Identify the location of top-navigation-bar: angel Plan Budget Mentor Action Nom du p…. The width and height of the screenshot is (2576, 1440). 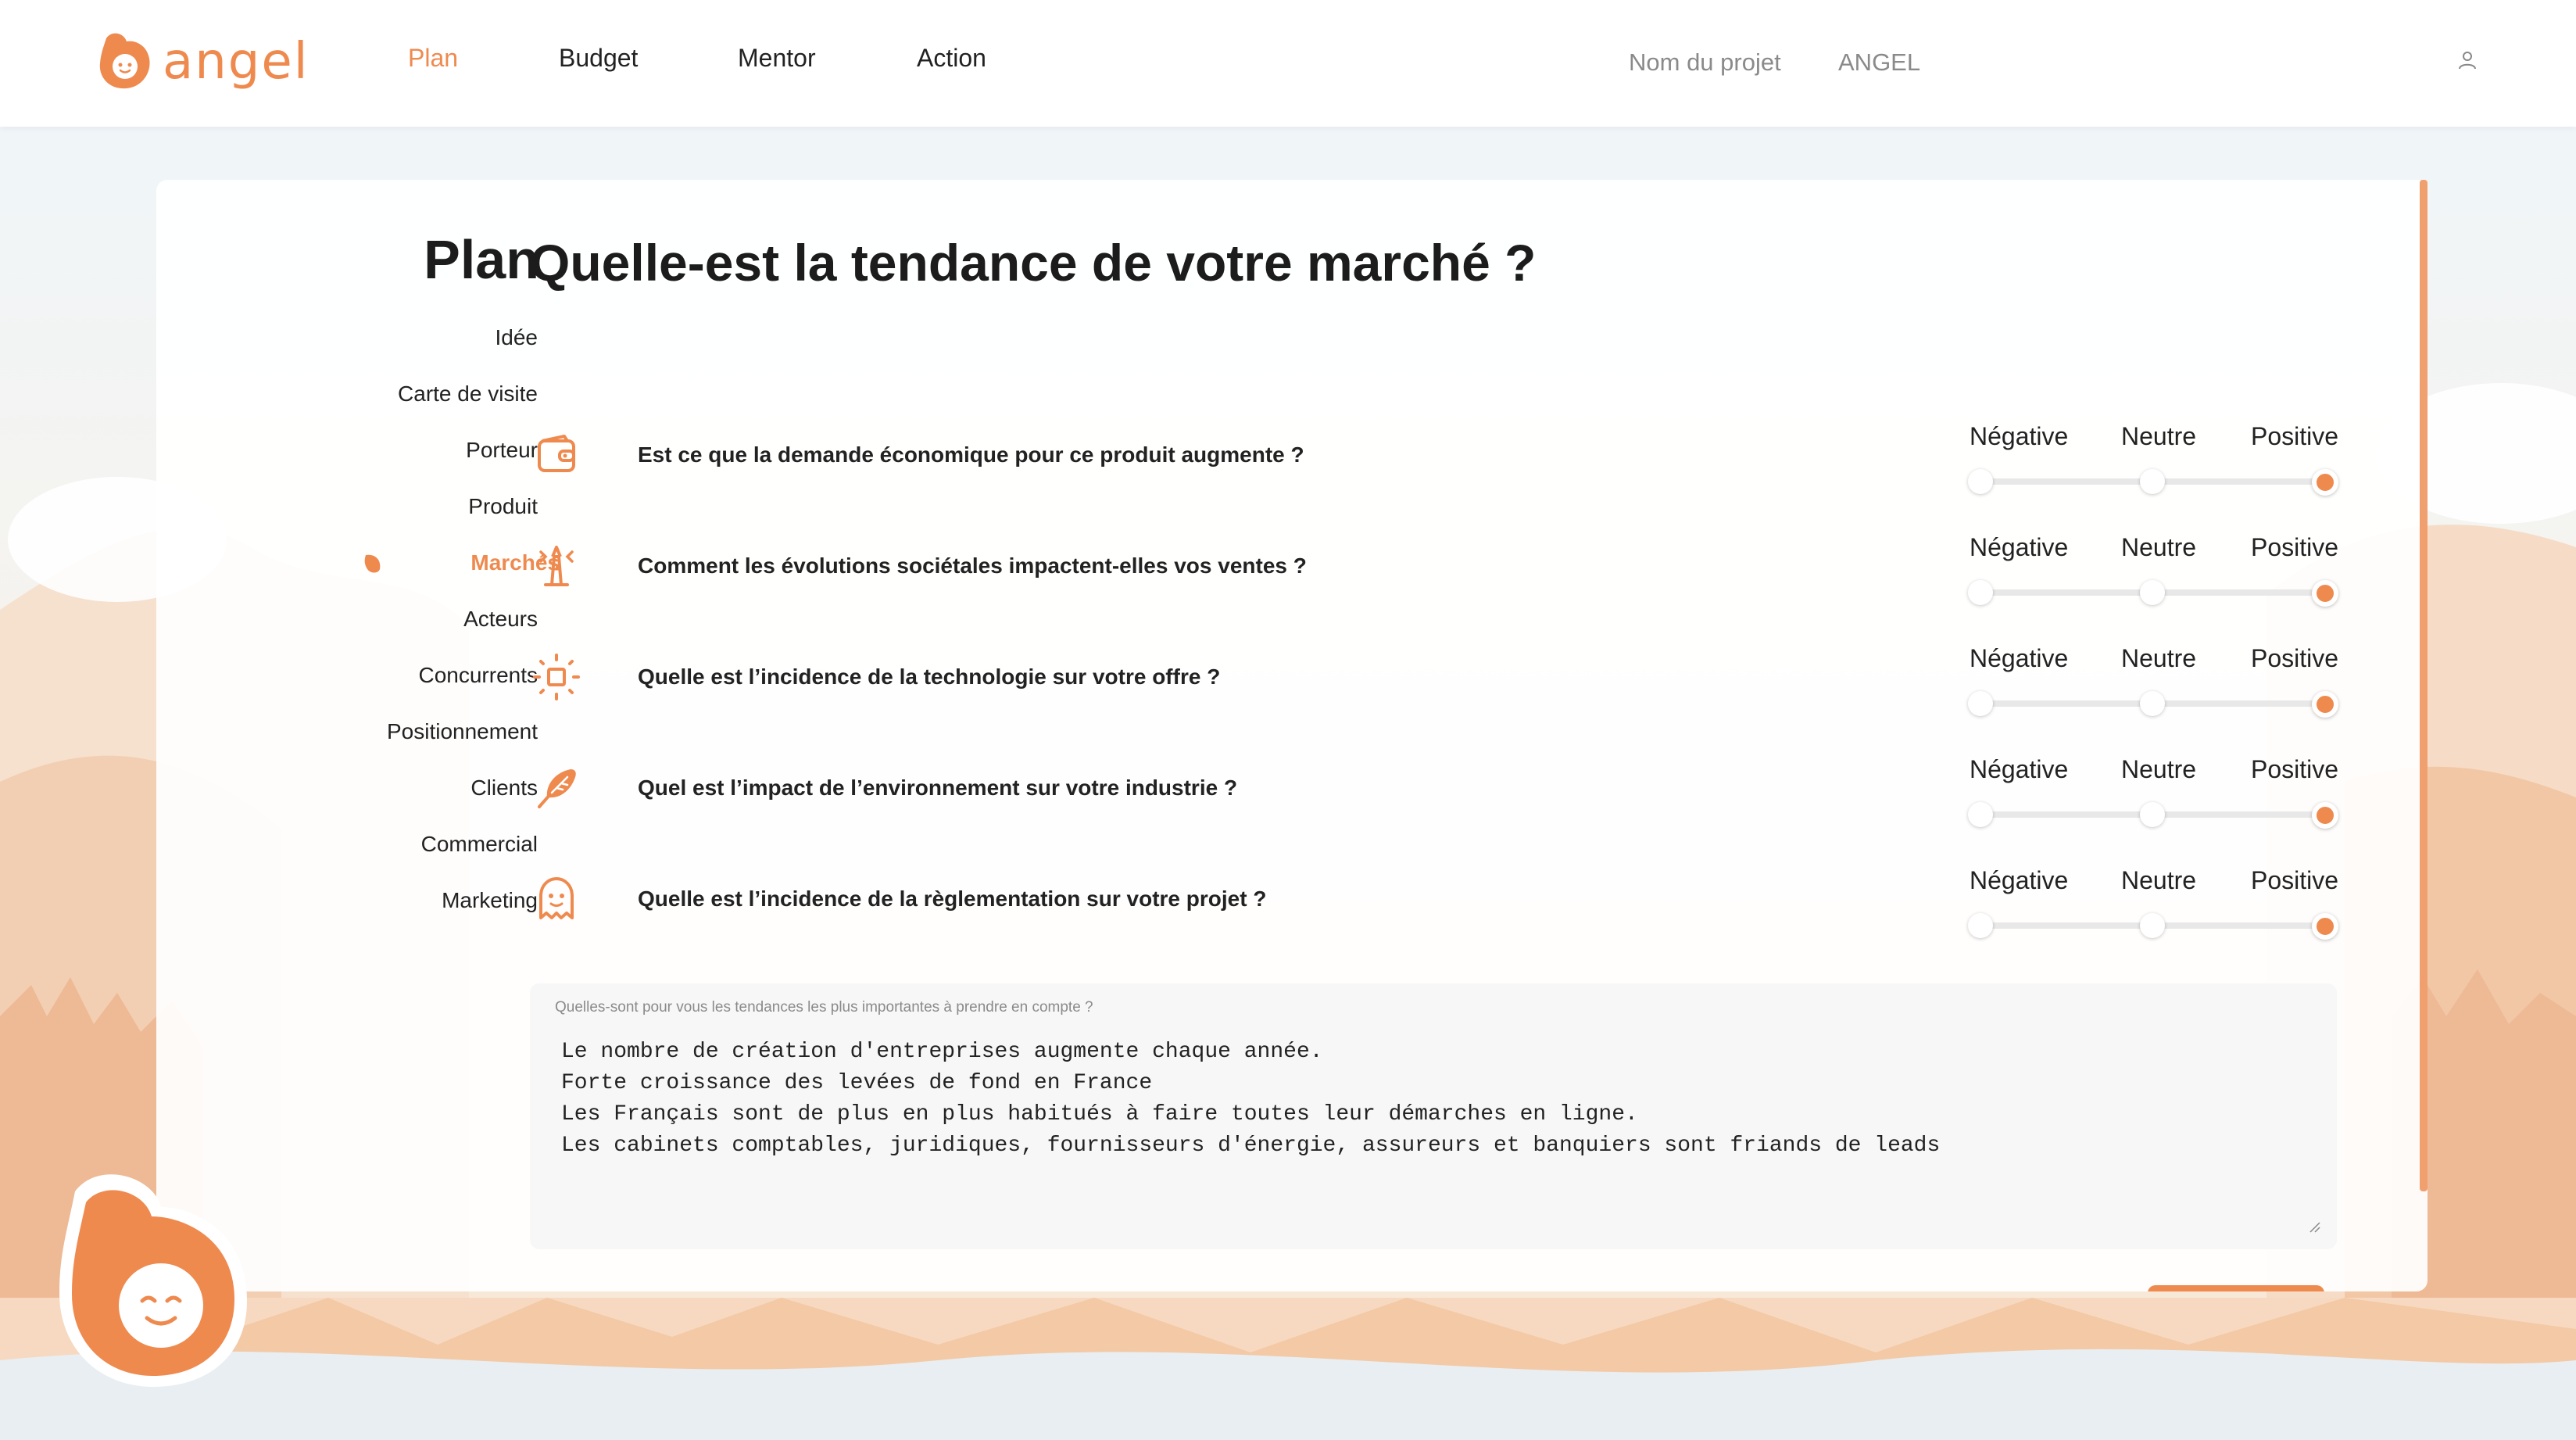
(1288, 63).